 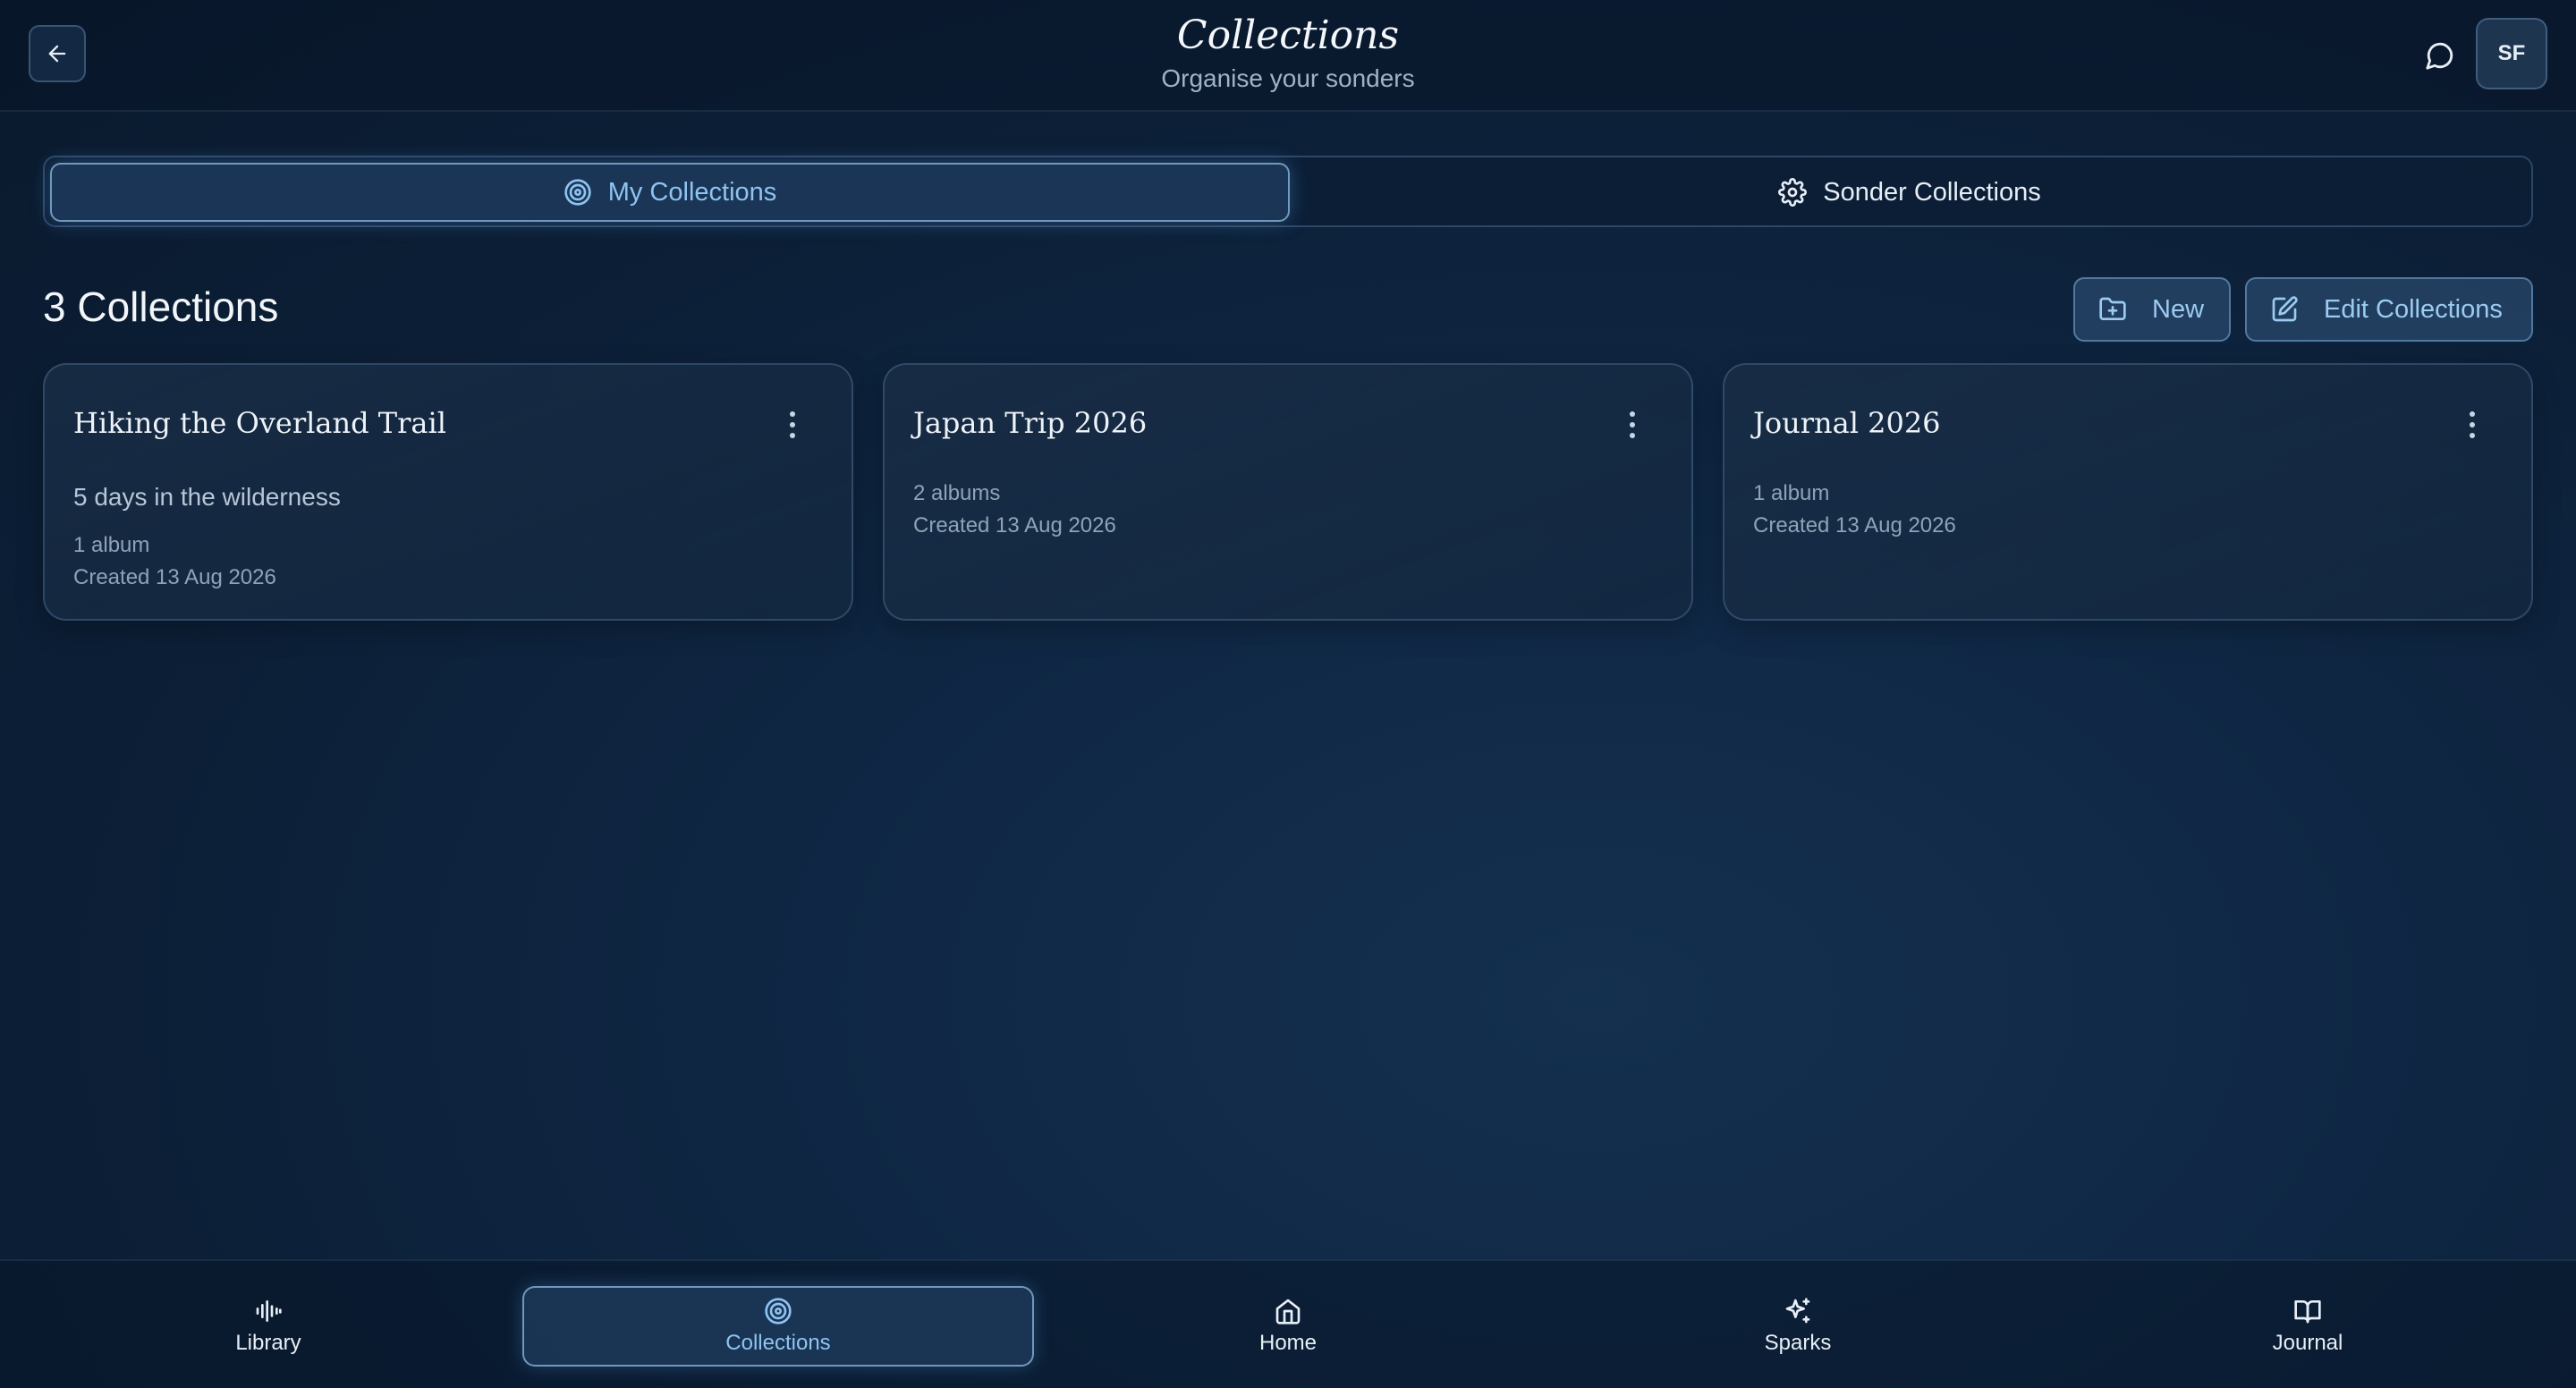 I want to click on collection-title: Hiking the Overland Trail, so click(x=259, y=423).